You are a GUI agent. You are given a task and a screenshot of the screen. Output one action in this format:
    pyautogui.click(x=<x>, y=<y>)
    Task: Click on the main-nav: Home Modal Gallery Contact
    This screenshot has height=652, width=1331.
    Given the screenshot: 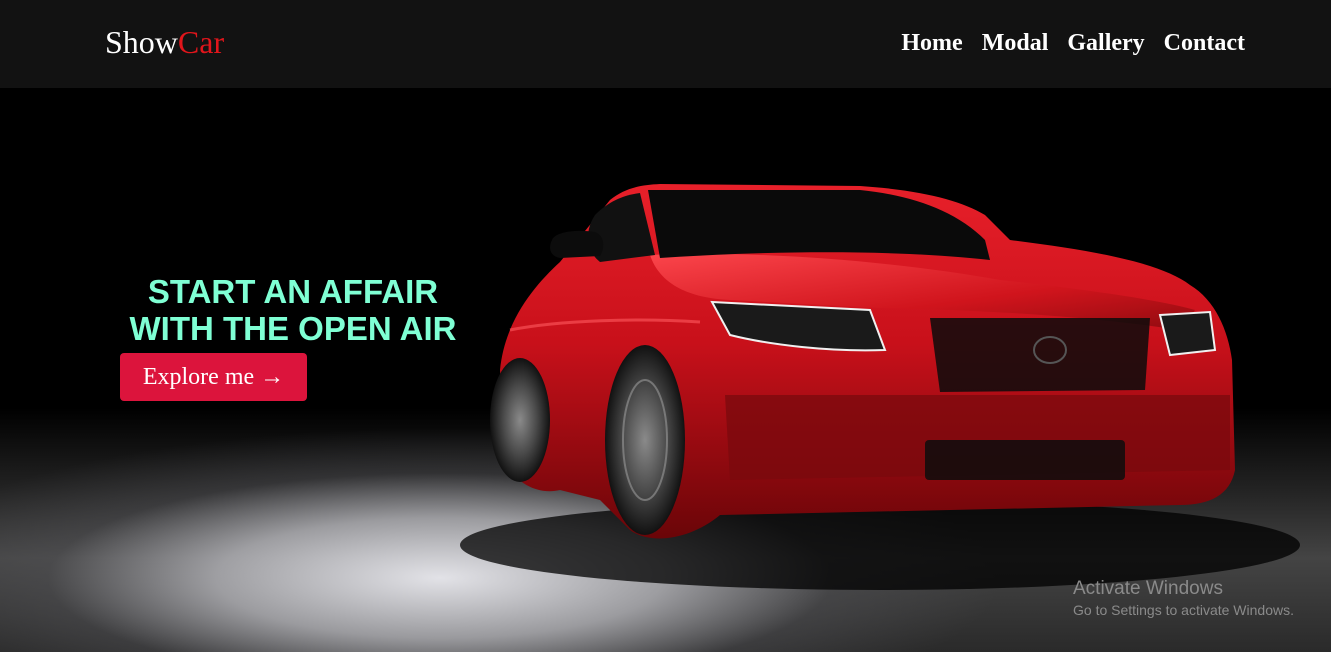 What is the action you would take?
    pyautogui.click(x=1073, y=43)
    